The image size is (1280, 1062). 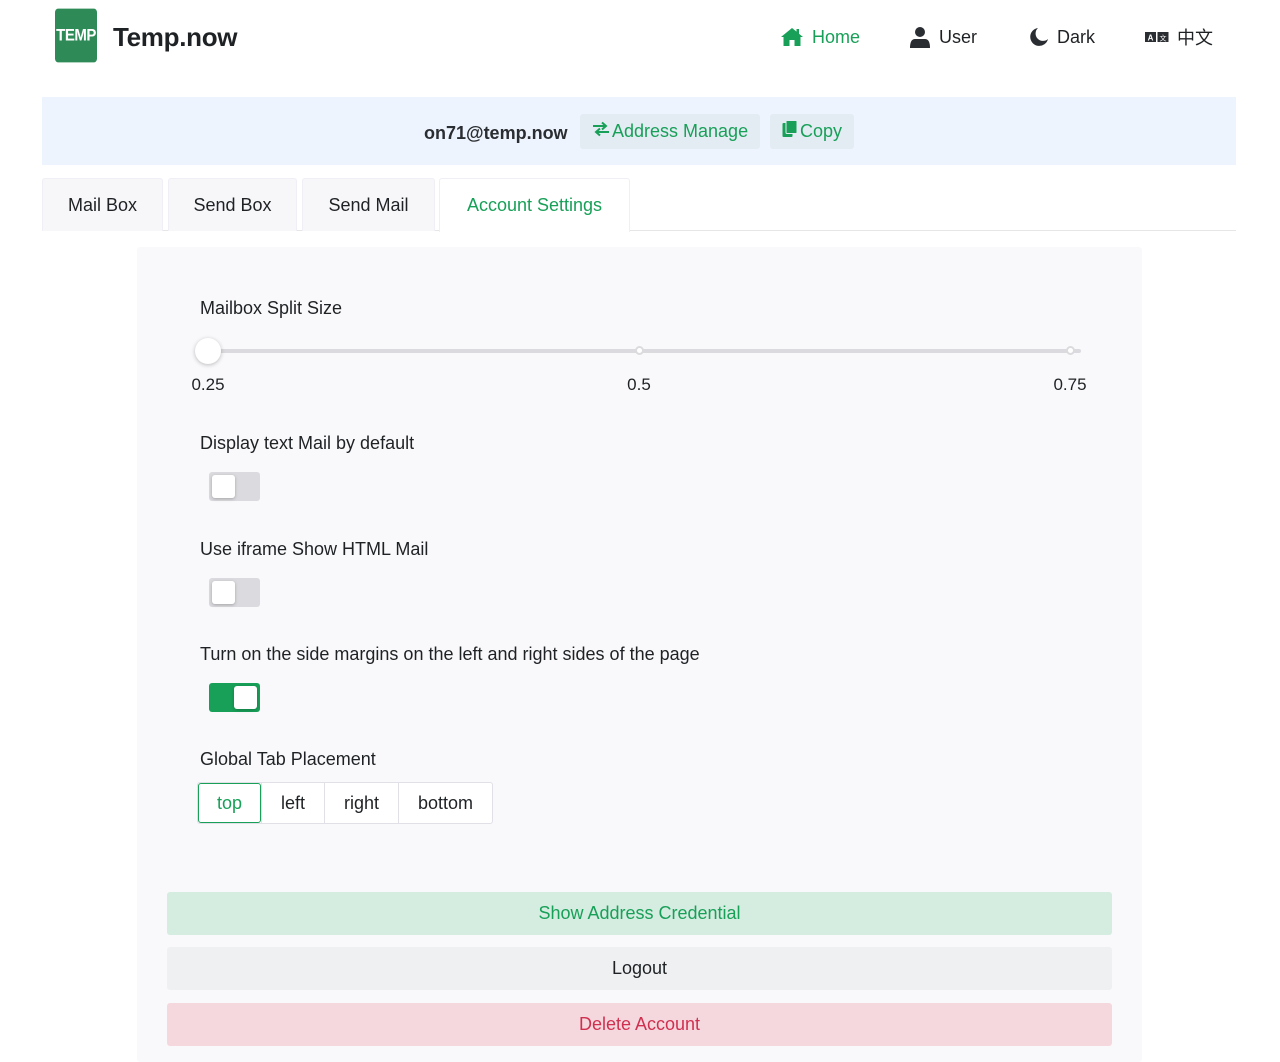 I want to click on swap-icon, so click(x=601, y=131).